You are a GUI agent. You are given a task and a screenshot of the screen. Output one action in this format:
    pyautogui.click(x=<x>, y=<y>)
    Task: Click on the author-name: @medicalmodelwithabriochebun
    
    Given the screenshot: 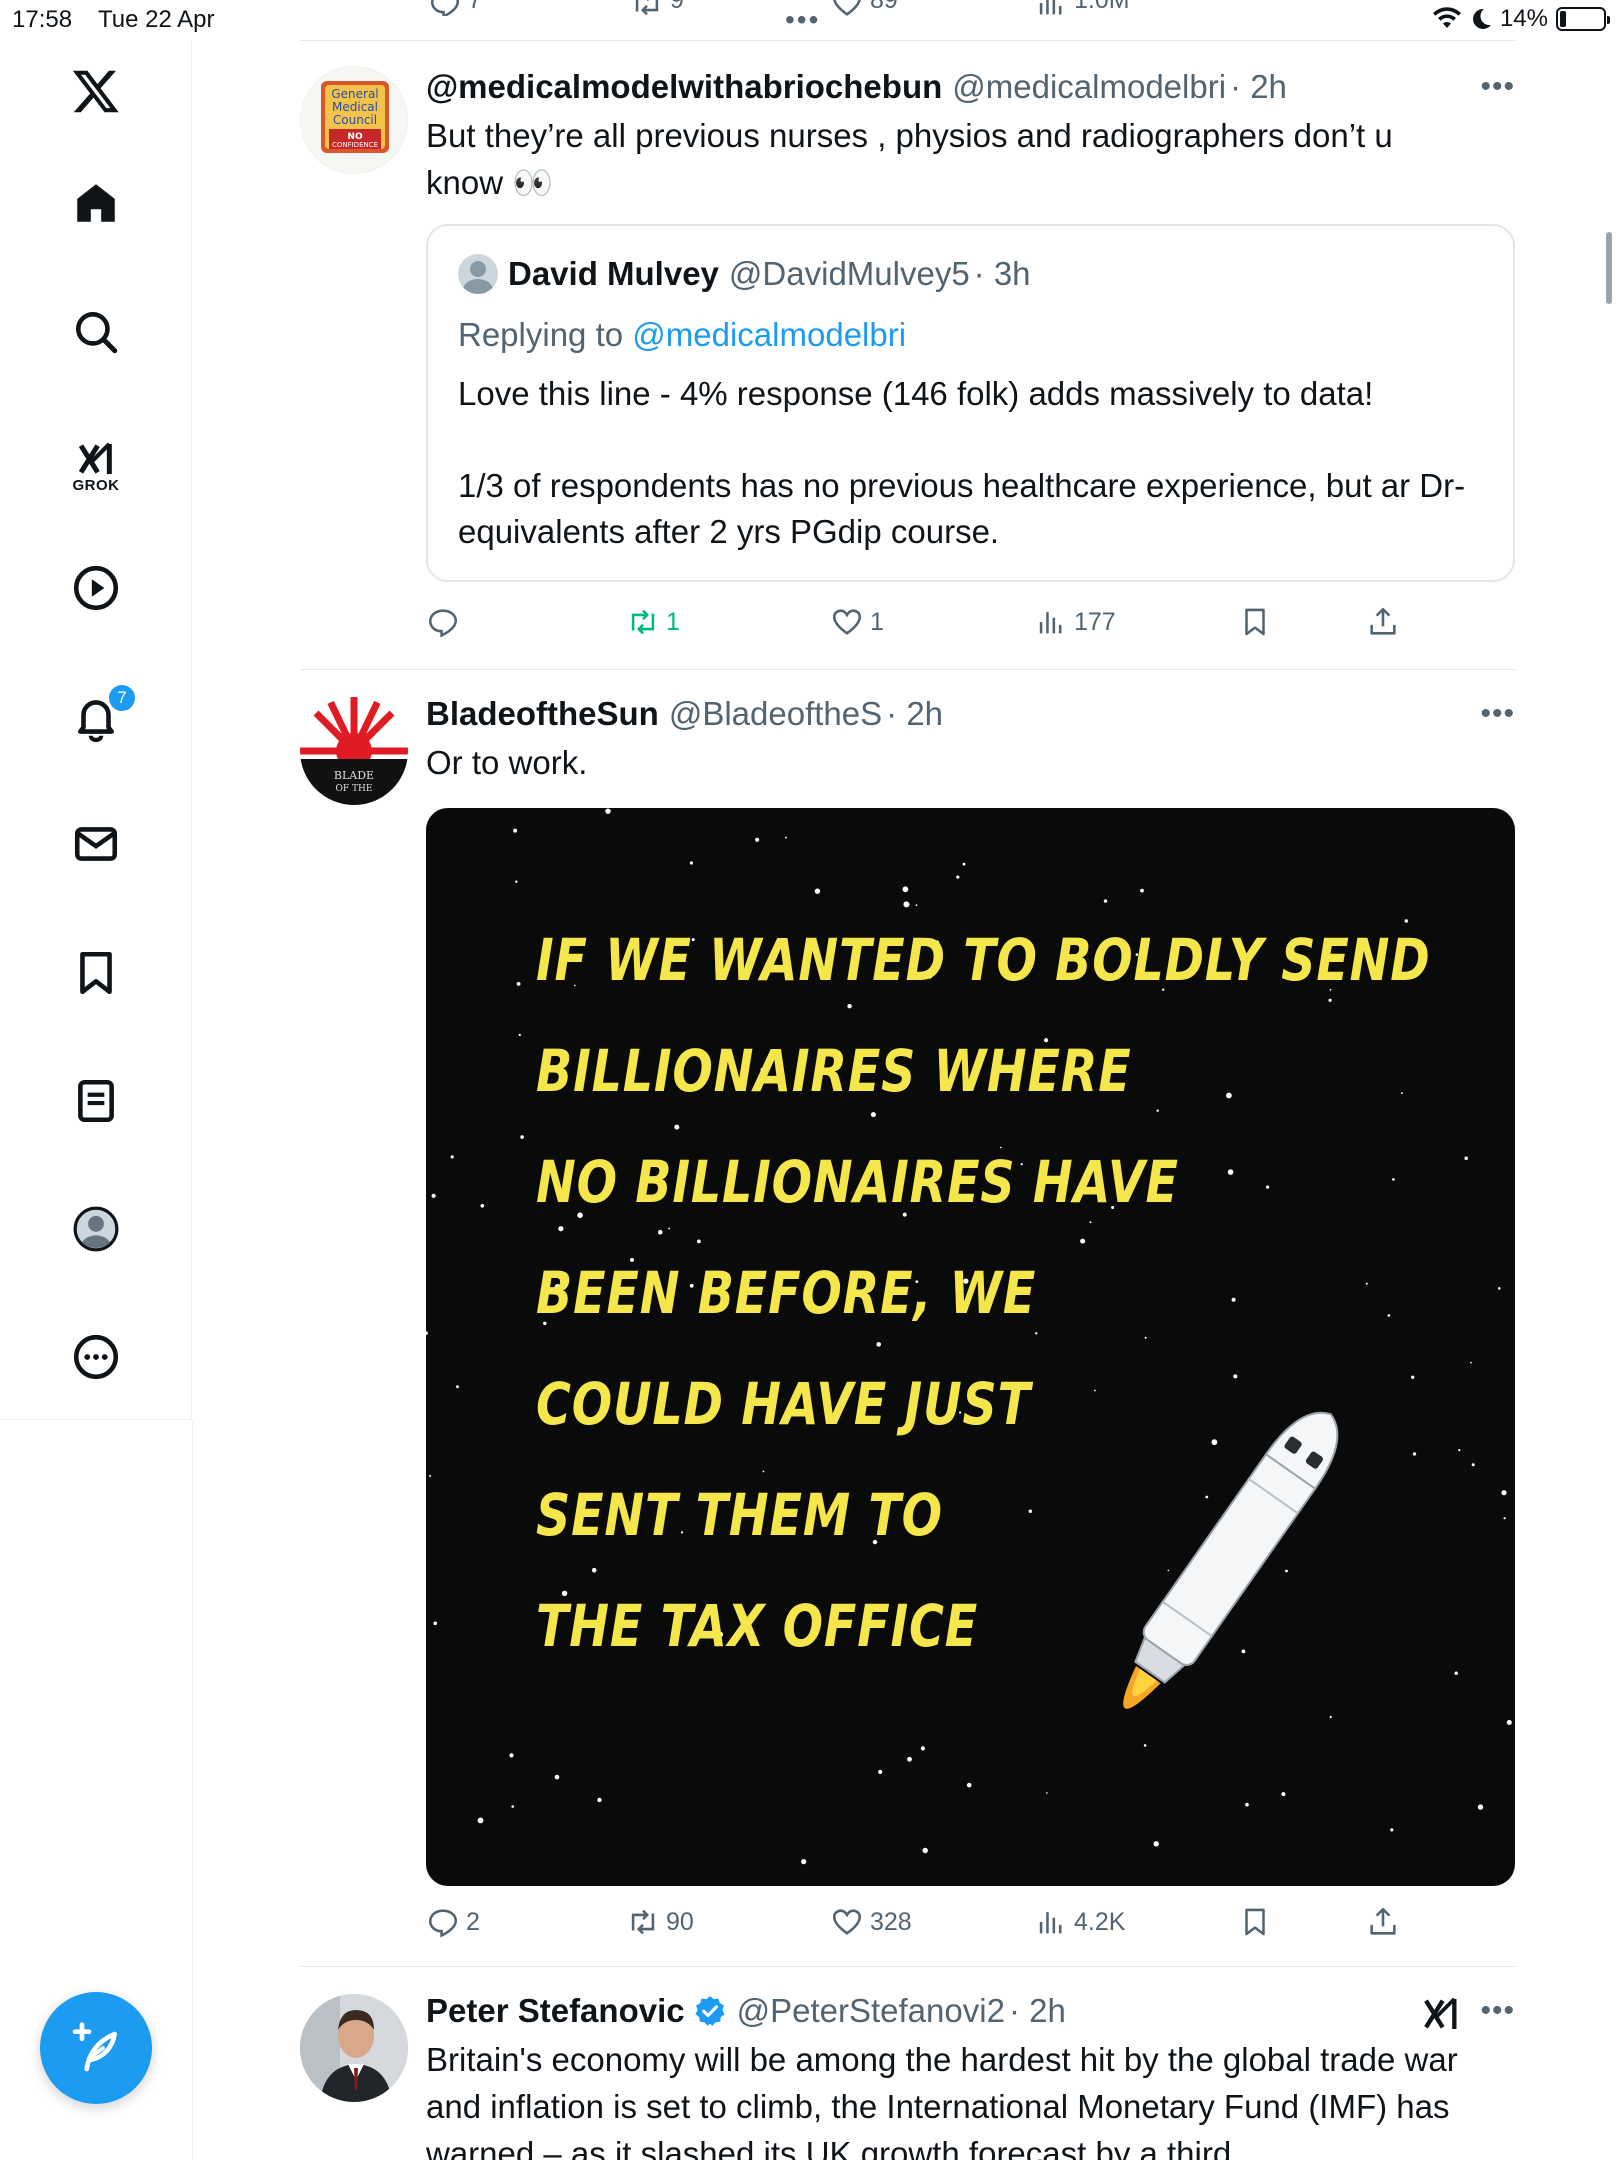 What is the action you would take?
    pyautogui.click(x=684, y=87)
    